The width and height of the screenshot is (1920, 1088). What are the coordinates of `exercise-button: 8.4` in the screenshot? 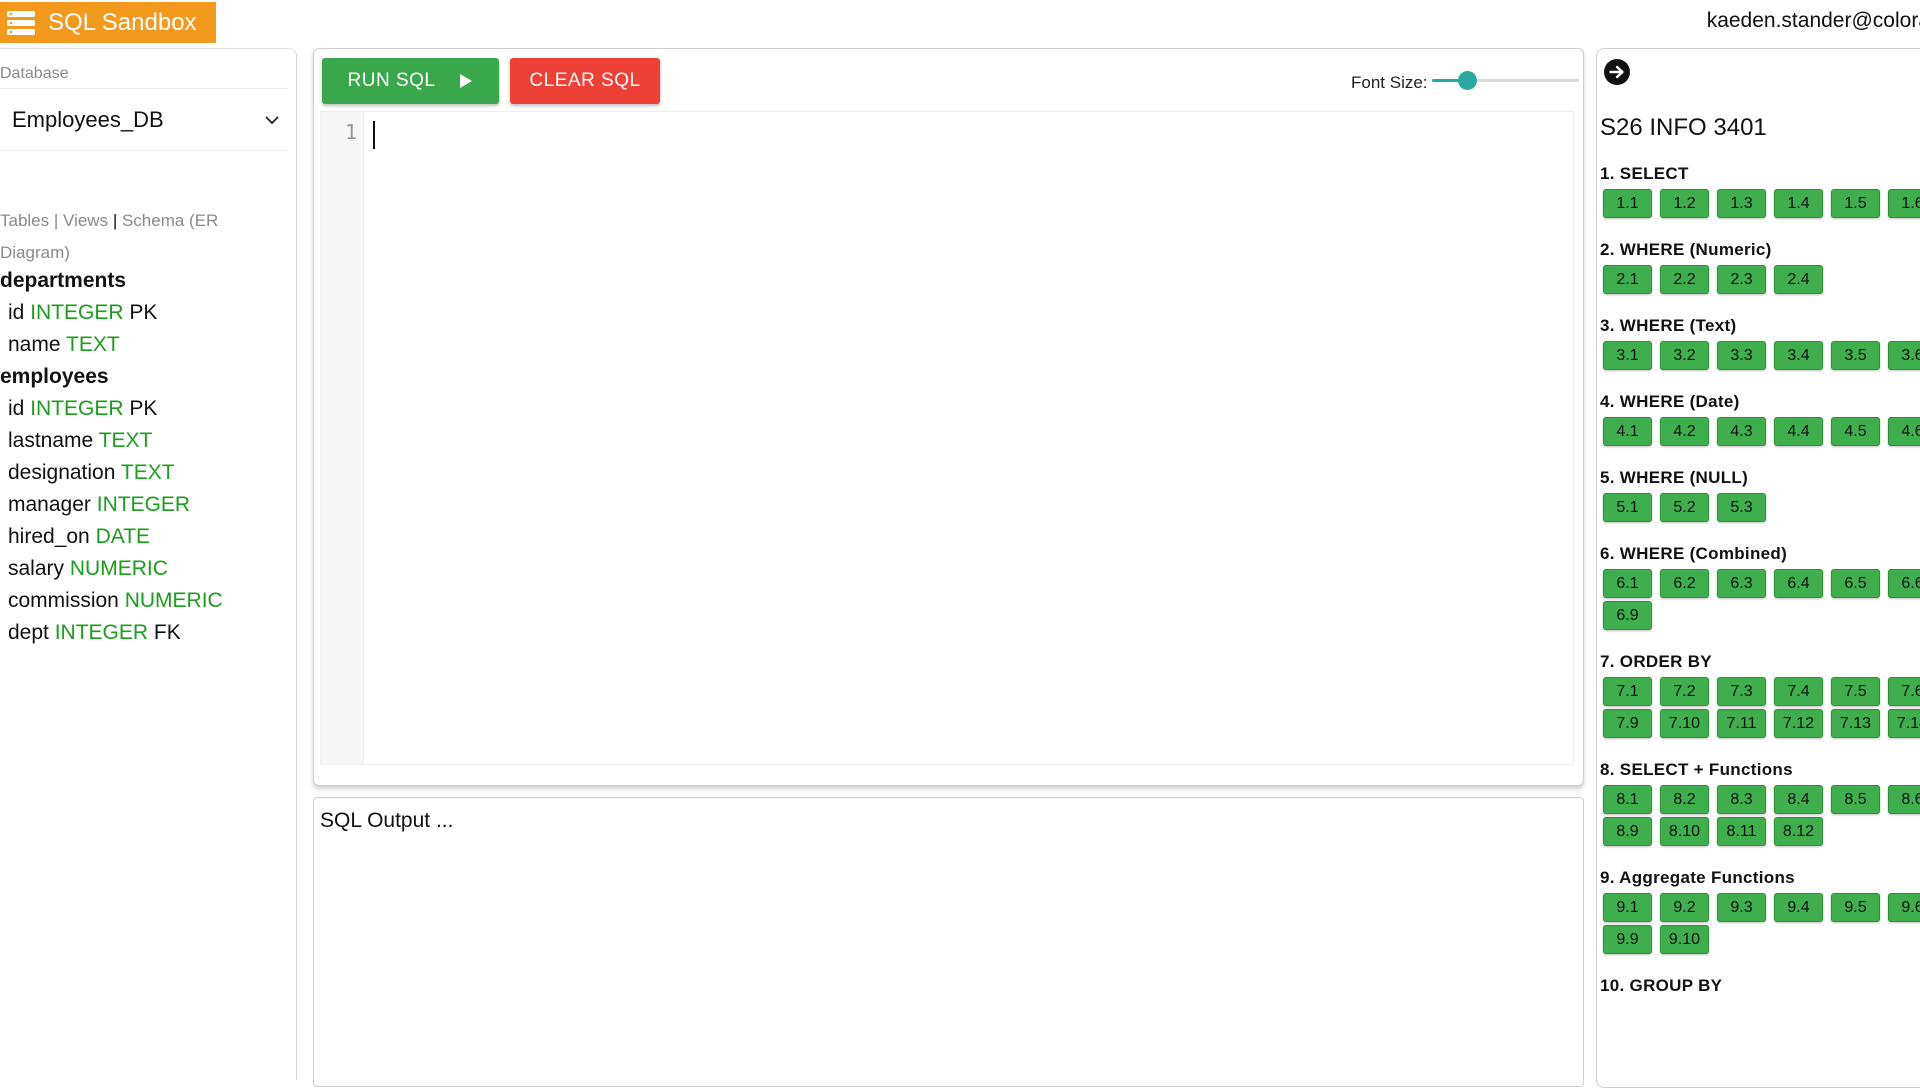 It's located at (1798, 799).